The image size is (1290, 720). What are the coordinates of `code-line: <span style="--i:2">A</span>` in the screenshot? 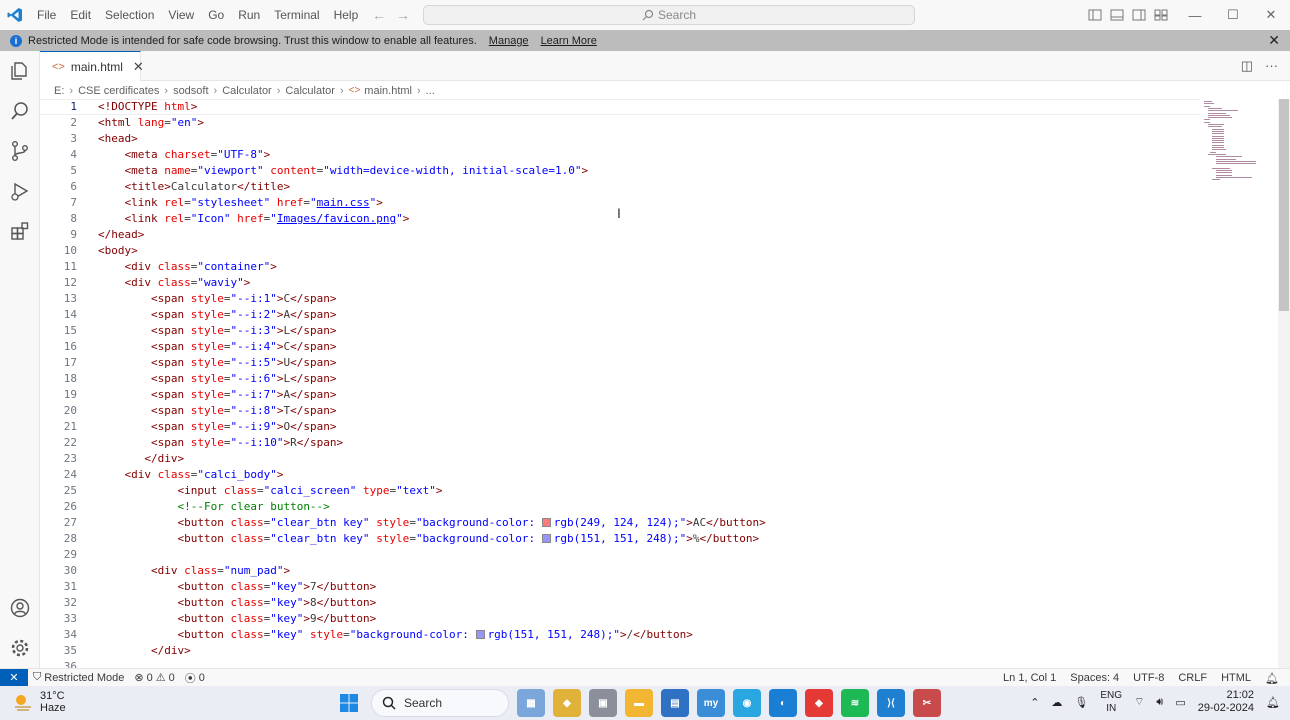 It's located at (243, 314).